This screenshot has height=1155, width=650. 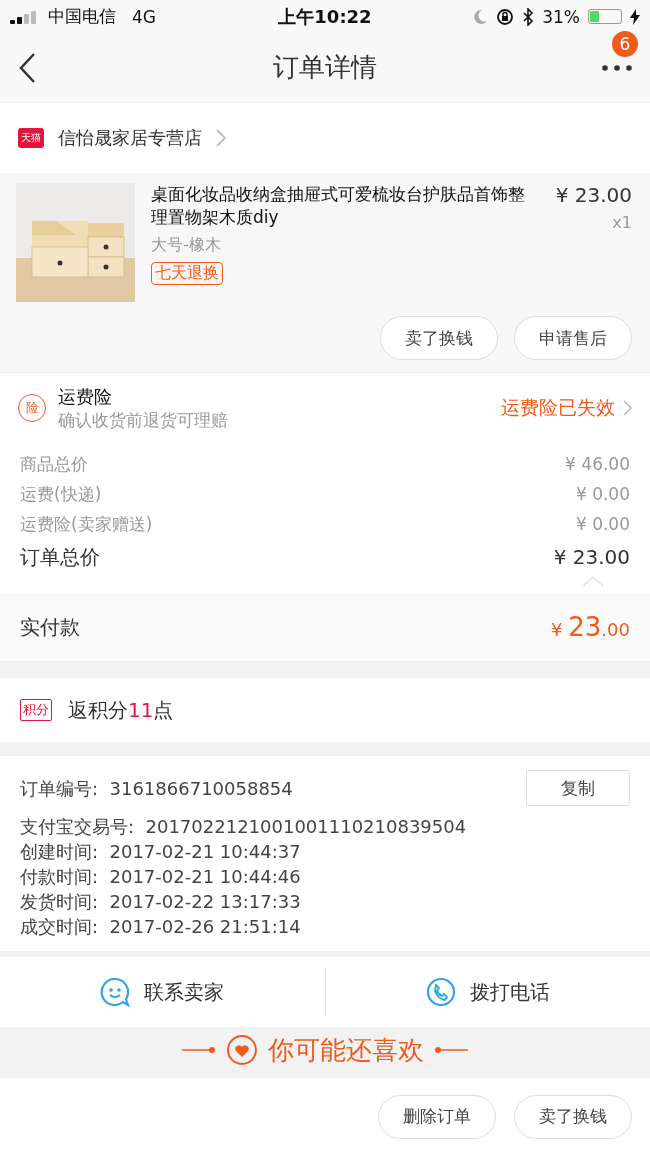 I want to click on product-action-button: 卖了换钱, so click(x=439, y=338).